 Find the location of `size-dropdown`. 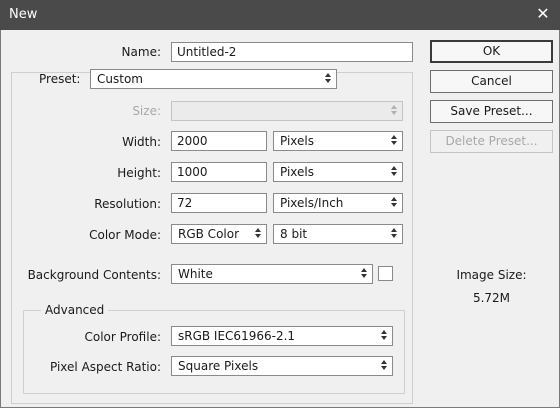

size-dropdown is located at coordinates (287, 111).